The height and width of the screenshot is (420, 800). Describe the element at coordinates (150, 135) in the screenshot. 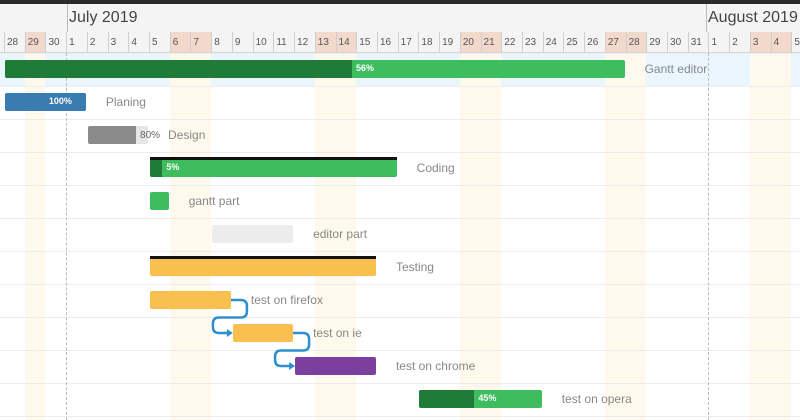

I see `progress-label: 80%` at that location.